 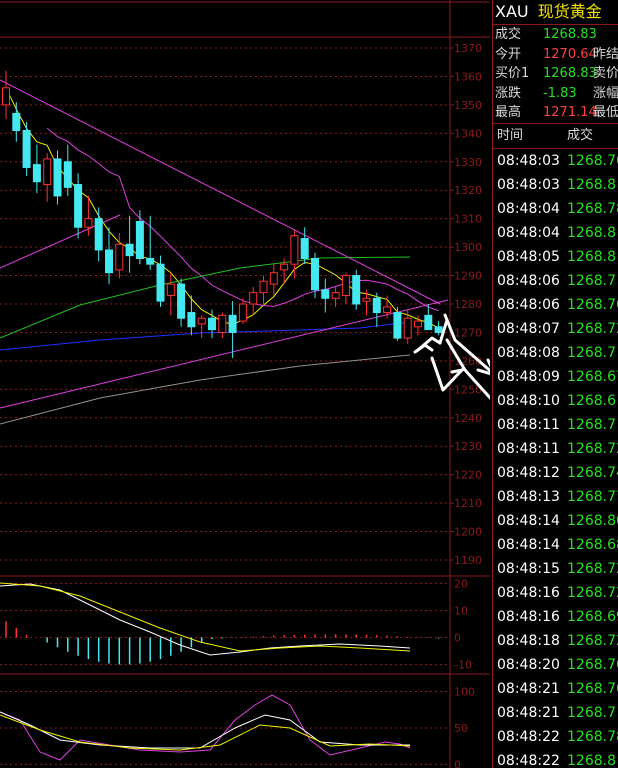 I want to click on tick-row: 08:48:14 1268.68, so click(x=555, y=545).